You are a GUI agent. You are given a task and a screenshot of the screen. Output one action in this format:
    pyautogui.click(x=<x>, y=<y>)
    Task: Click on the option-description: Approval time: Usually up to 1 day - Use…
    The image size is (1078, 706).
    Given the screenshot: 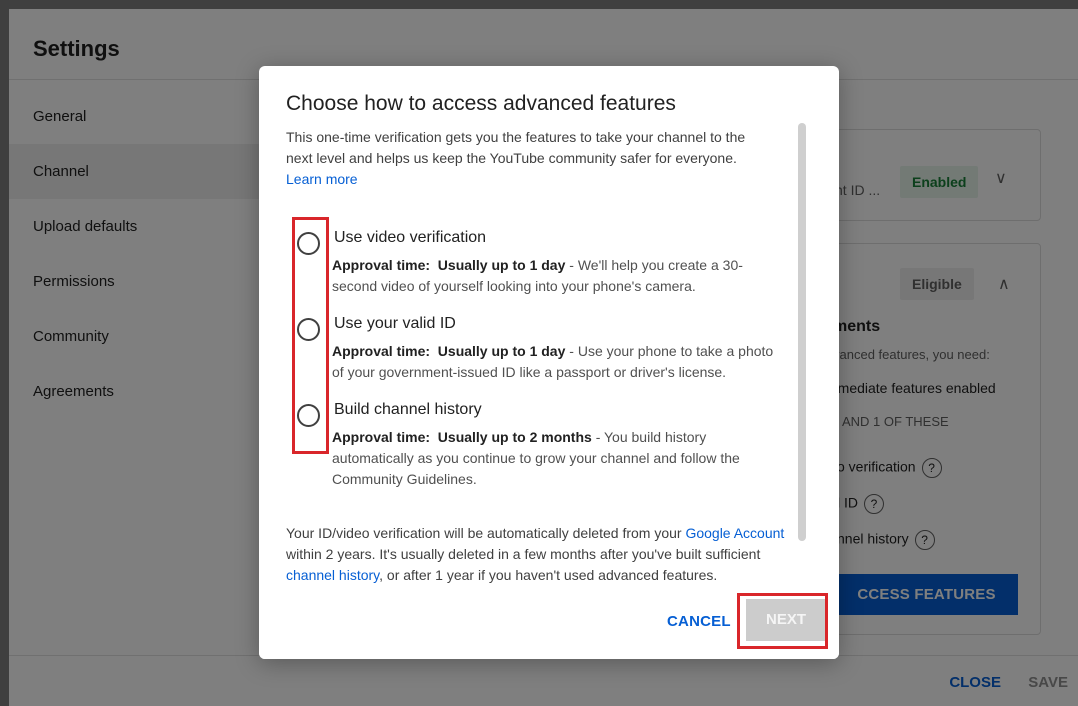 What is the action you would take?
    pyautogui.click(x=553, y=361)
    